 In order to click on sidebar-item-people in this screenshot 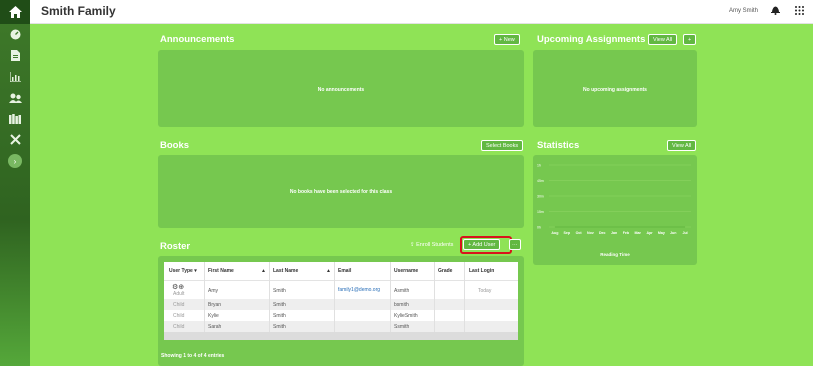, I will do `click(15, 97)`.